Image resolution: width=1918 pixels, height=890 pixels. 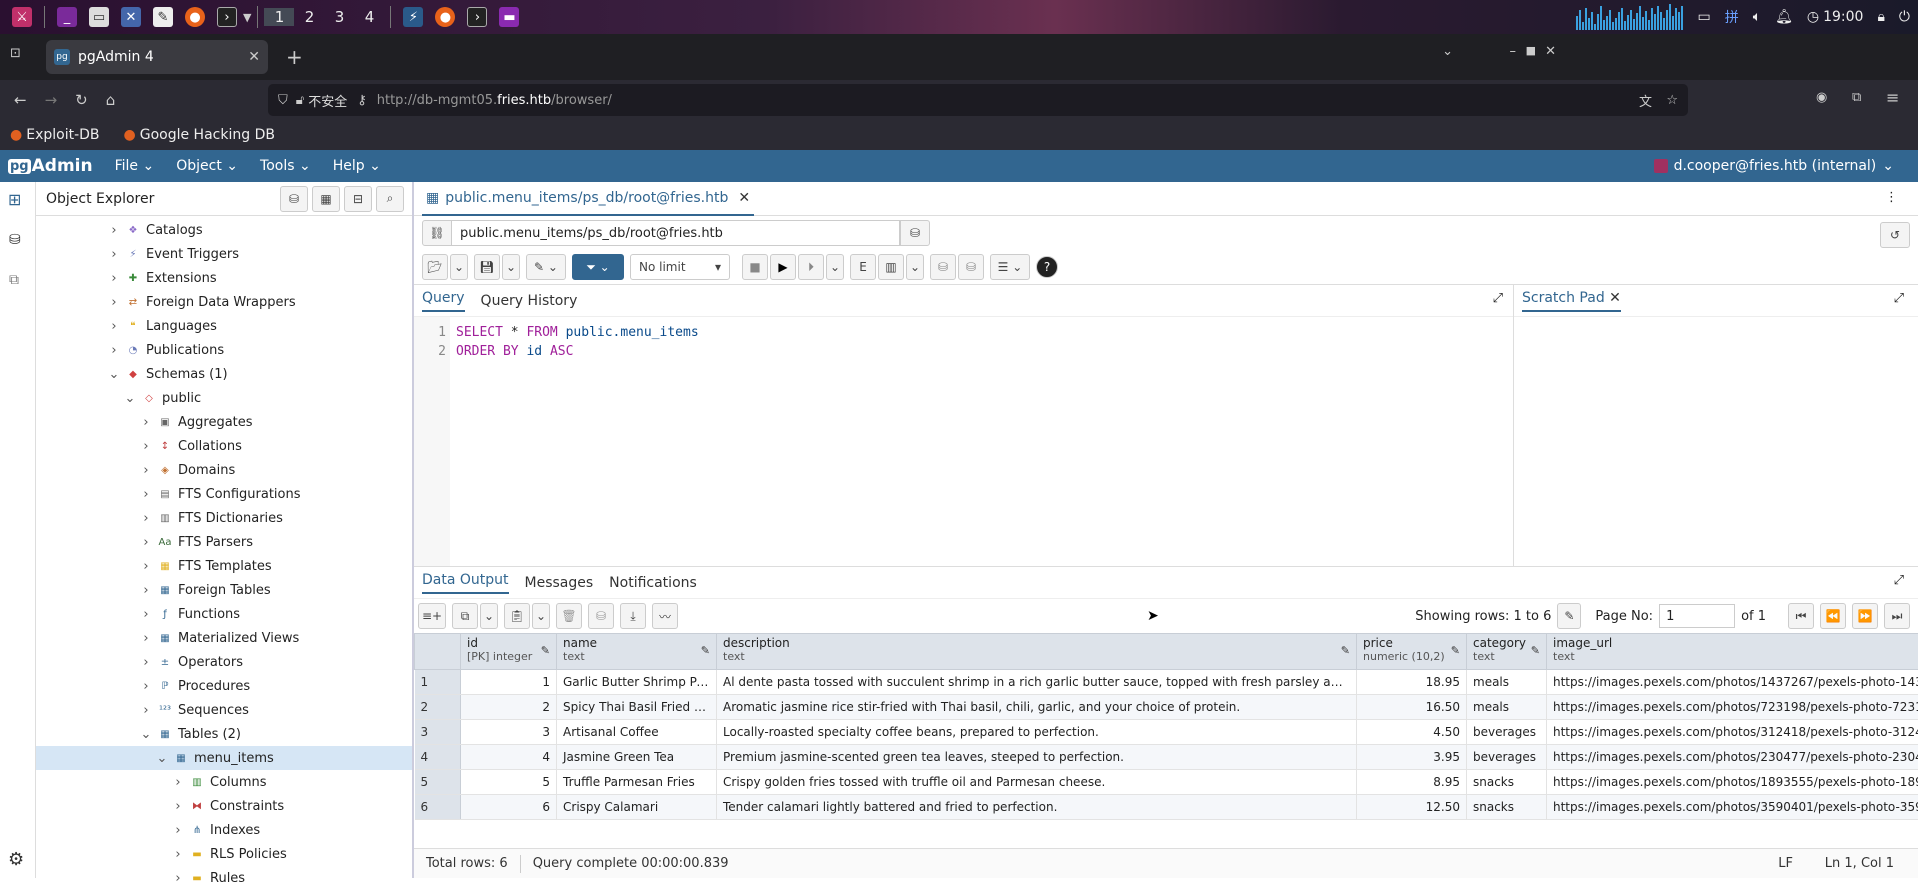 I want to click on tree-item-languages: ›❝Languages, so click(x=224, y=326).